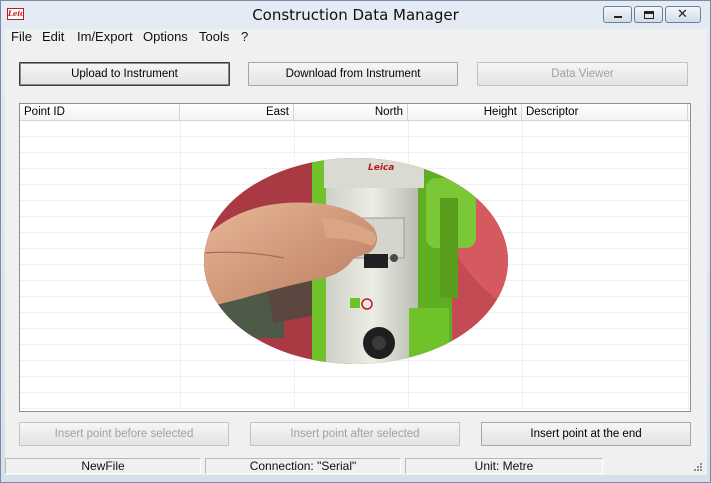  I want to click on menu-options: Options, so click(165, 37).